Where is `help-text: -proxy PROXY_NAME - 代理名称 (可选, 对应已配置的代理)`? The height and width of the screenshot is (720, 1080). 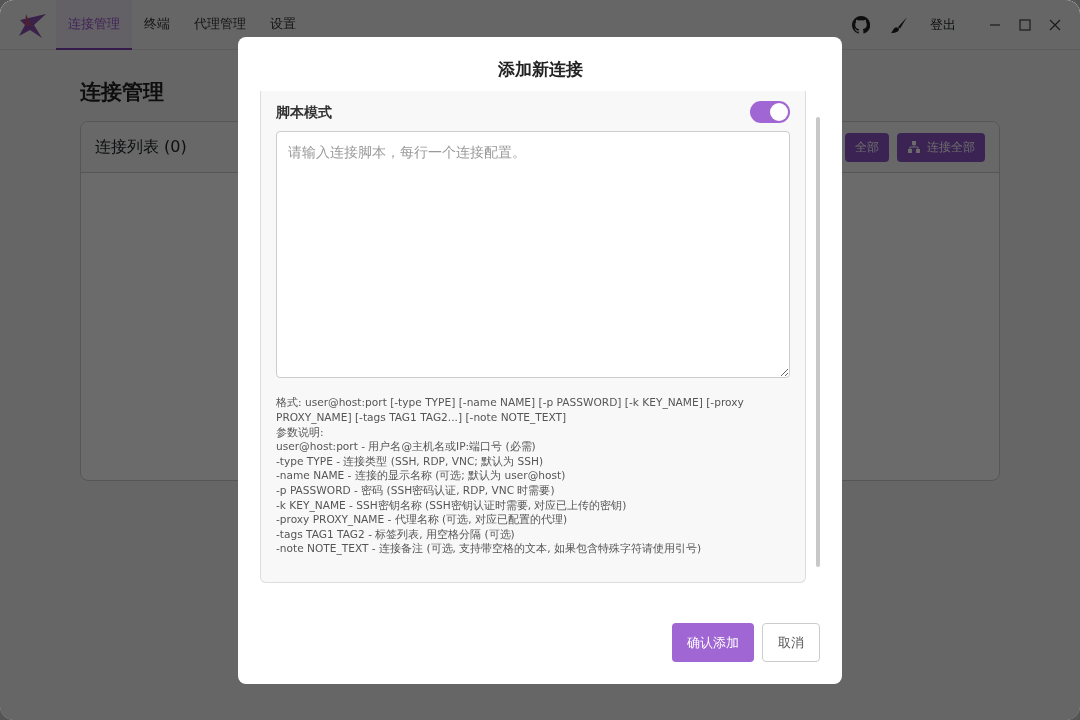 help-text: -proxy PROXY_NAME - 代理名称 (可选, 对应已配置的代理) is located at coordinates (422, 519).